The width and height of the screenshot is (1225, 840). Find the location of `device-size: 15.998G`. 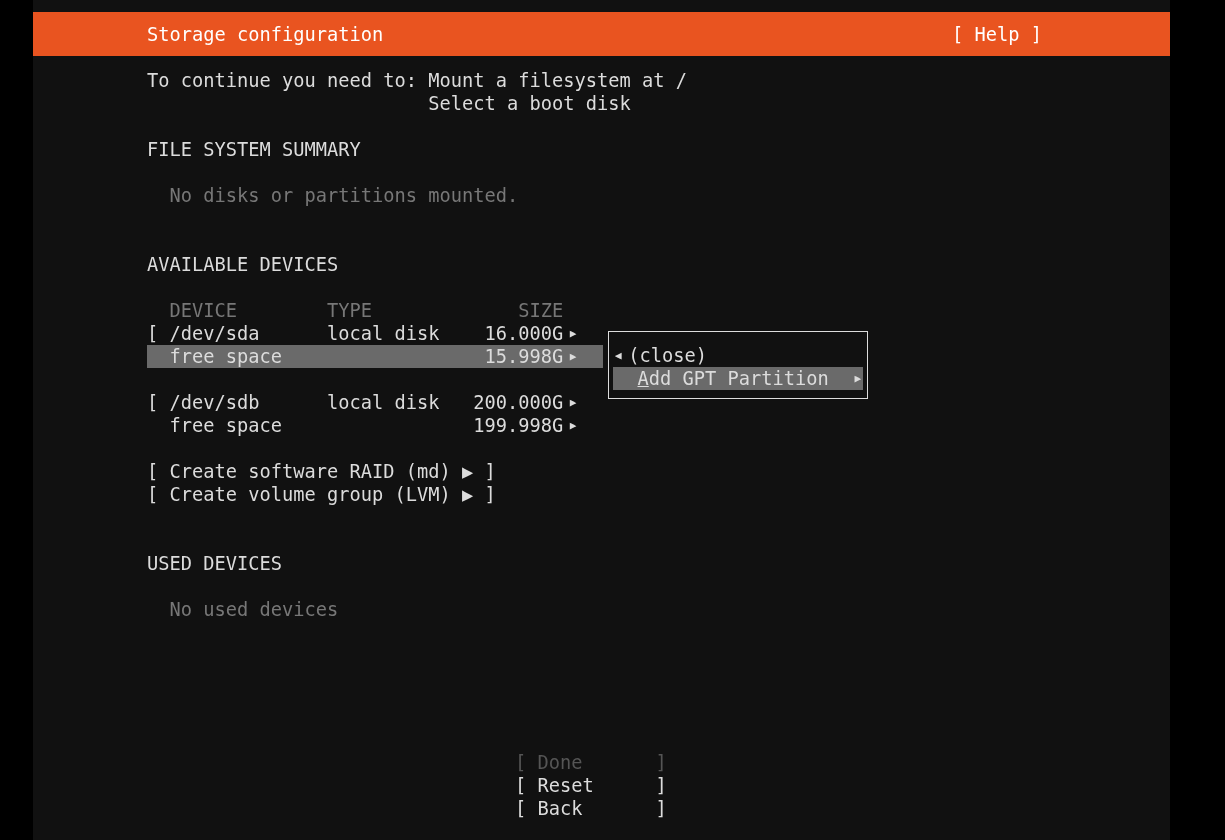

device-size: 15.998G is located at coordinates (523, 356).